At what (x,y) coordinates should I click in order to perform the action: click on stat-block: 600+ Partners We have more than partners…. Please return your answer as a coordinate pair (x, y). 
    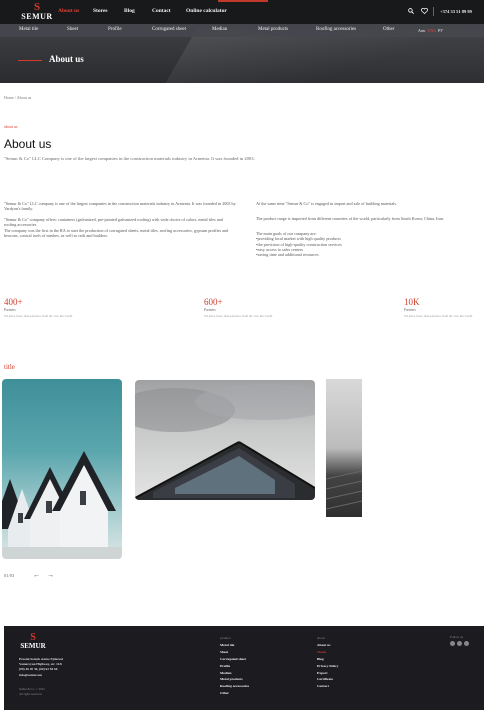
    Looking at the image, I should click on (264, 307).